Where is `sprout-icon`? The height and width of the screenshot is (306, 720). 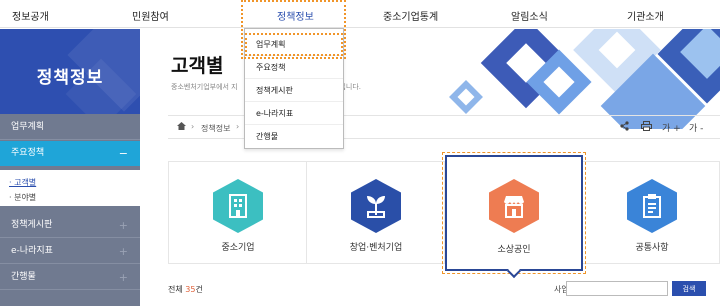 sprout-icon is located at coordinates (376, 207).